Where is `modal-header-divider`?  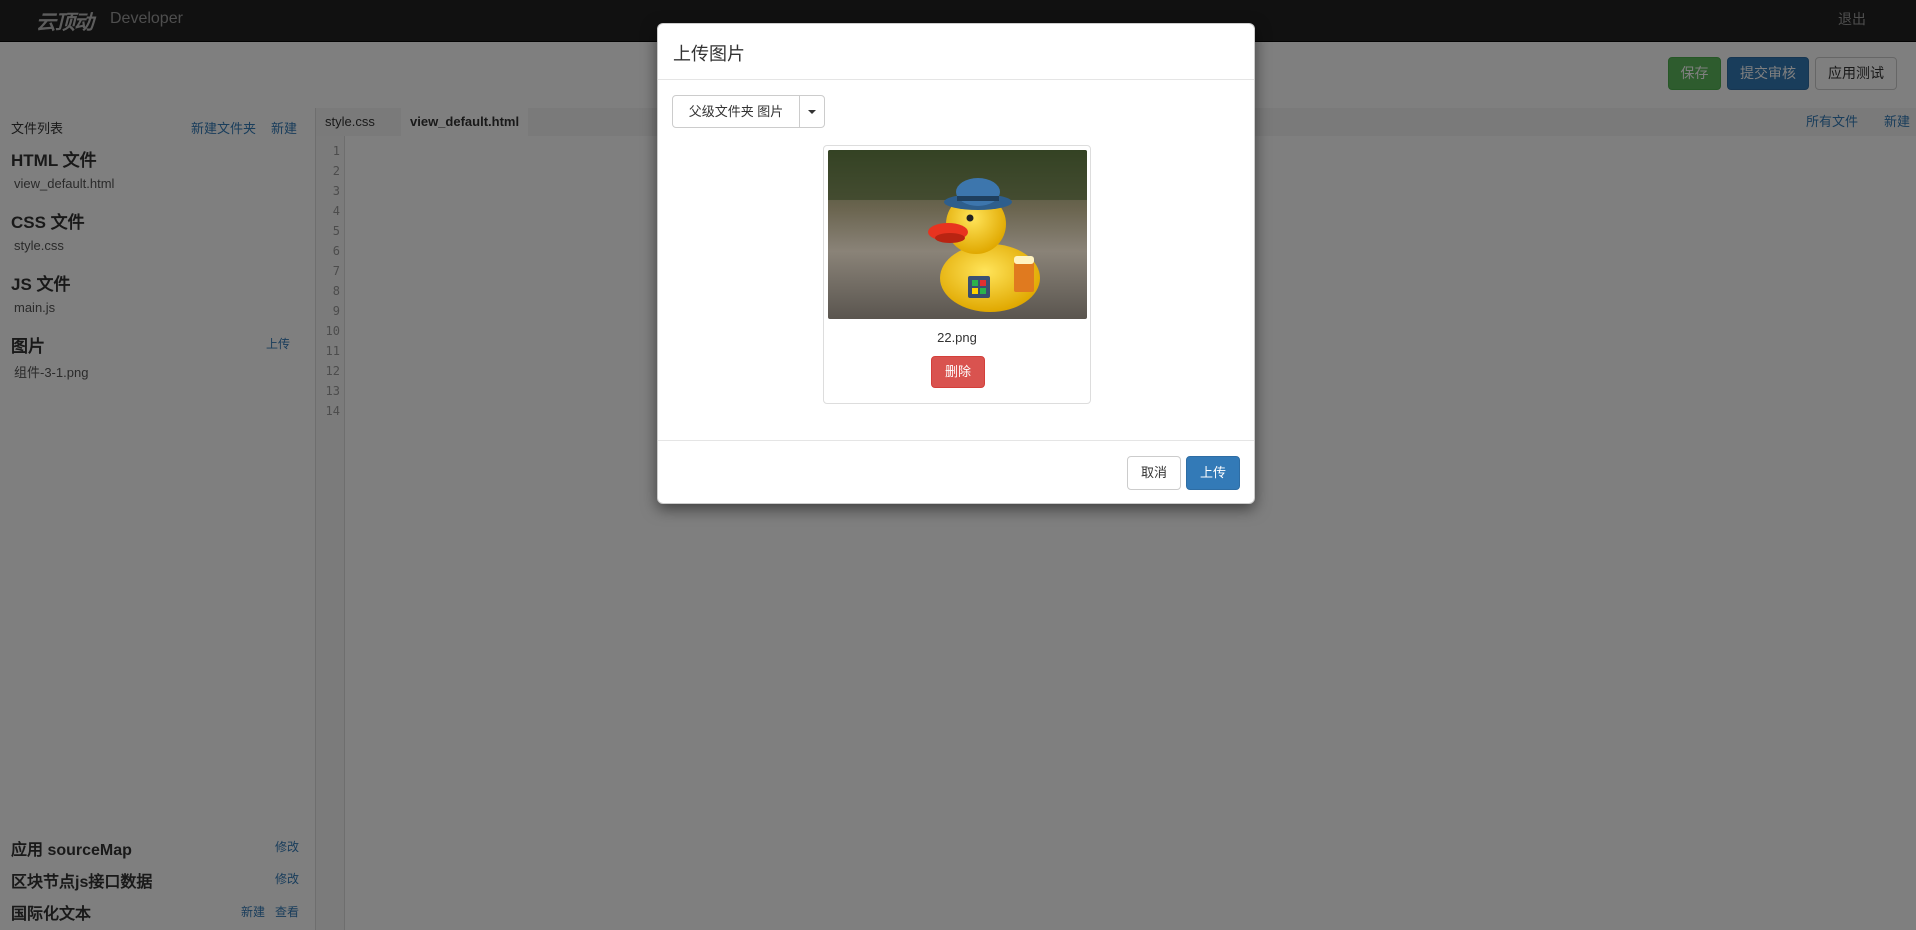
modal-header-divider is located at coordinates (956, 79).